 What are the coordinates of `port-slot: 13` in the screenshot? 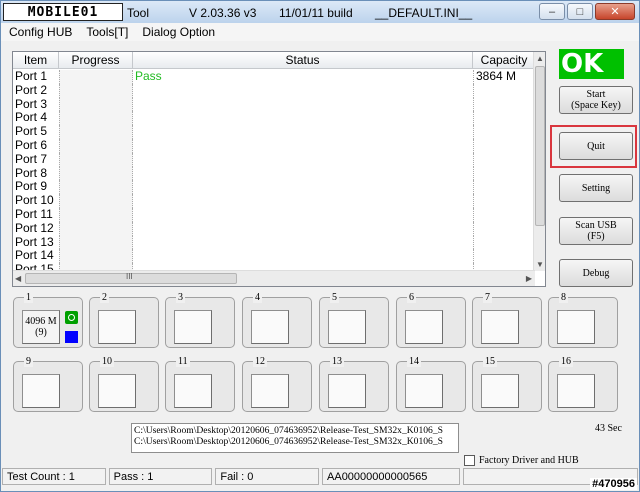 It's located at (354, 384).